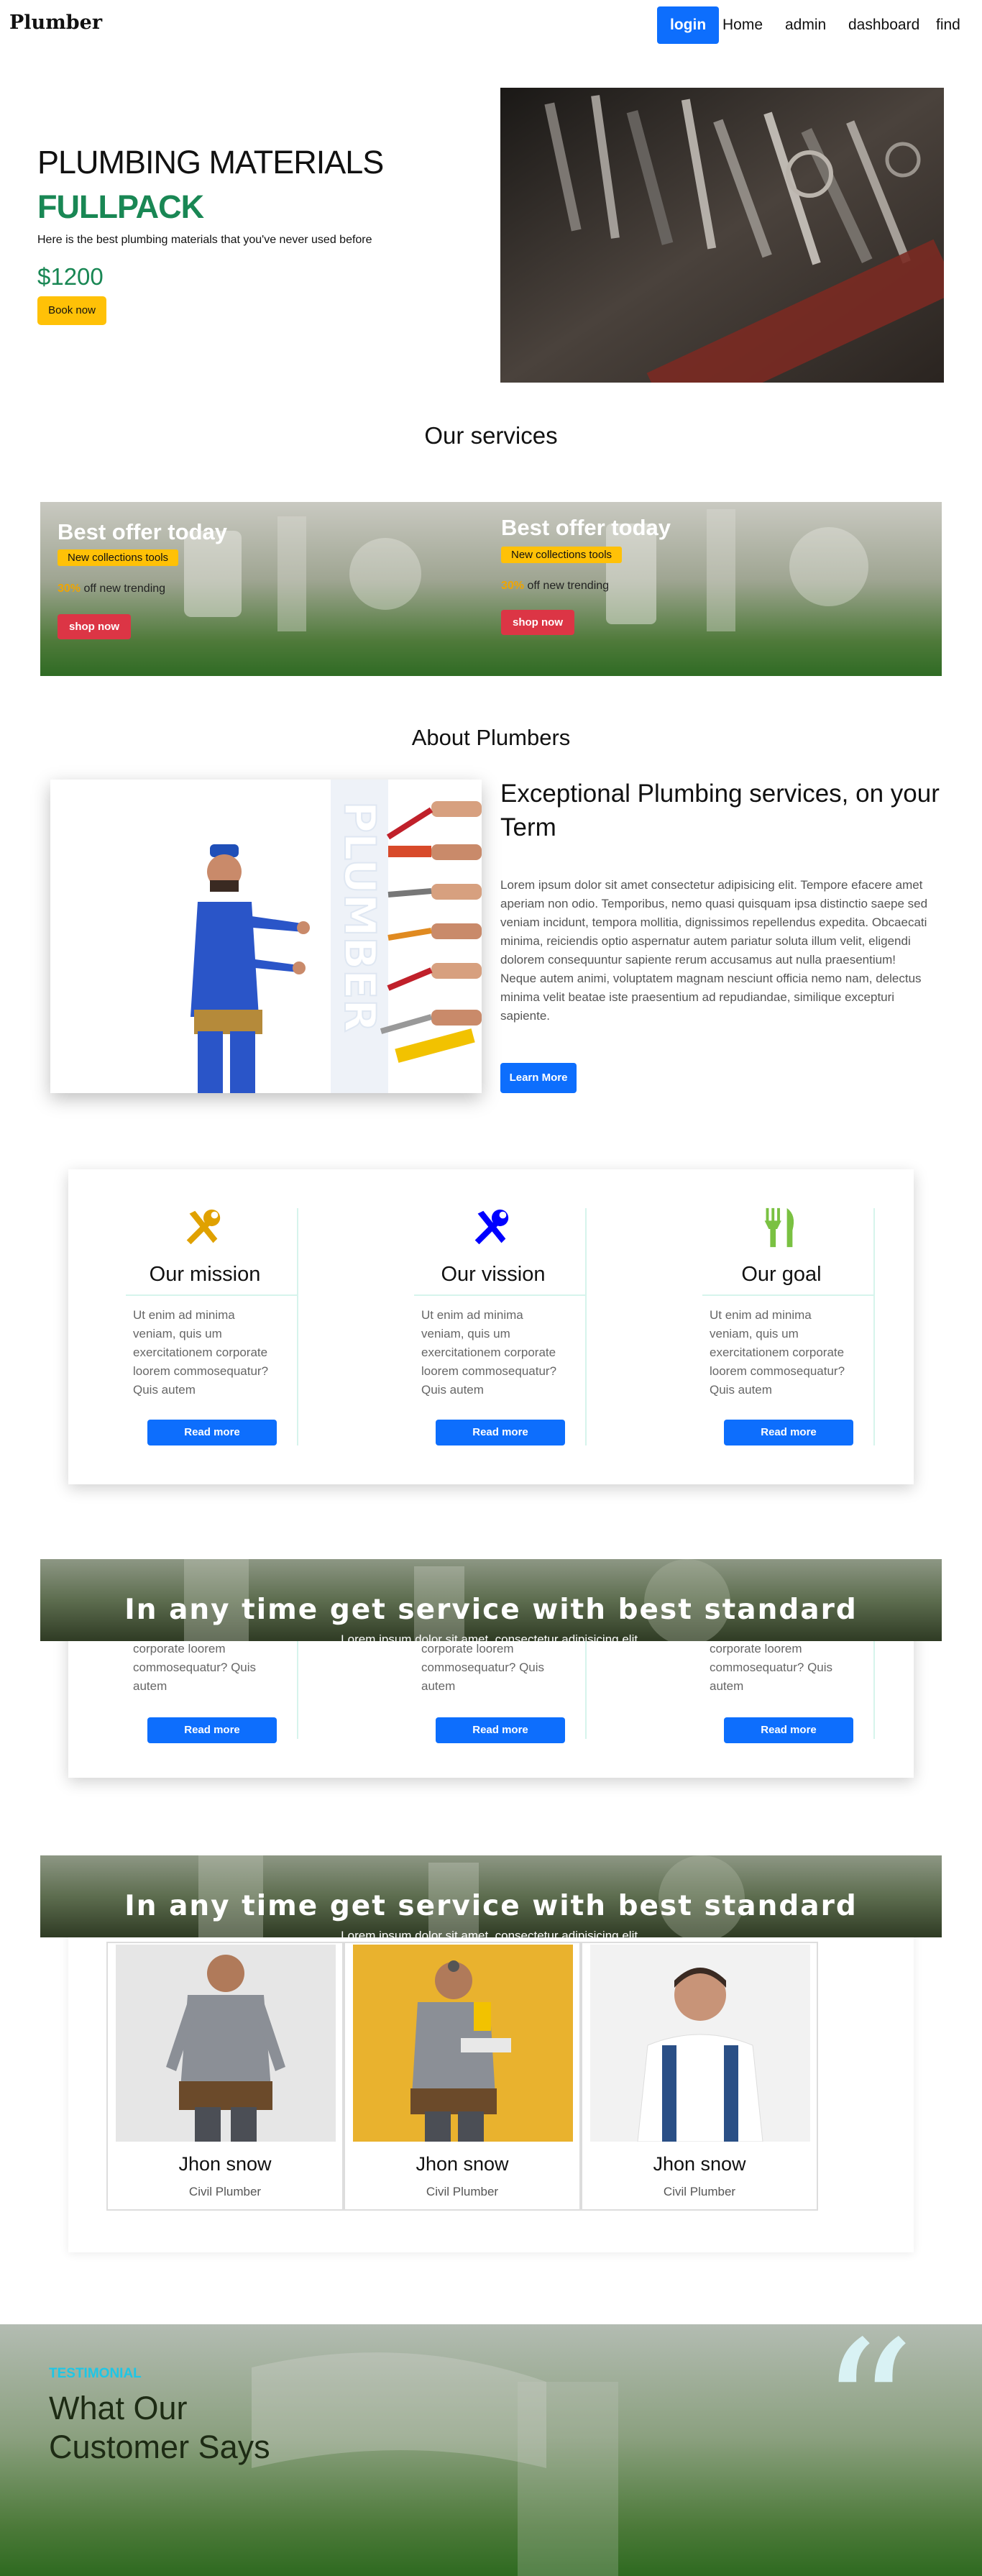 The image size is (982, 2576). What do you see at coordinates (491, 436) in the screenshot?
I see `services-title: Our services` at bounding box center [491, 436].